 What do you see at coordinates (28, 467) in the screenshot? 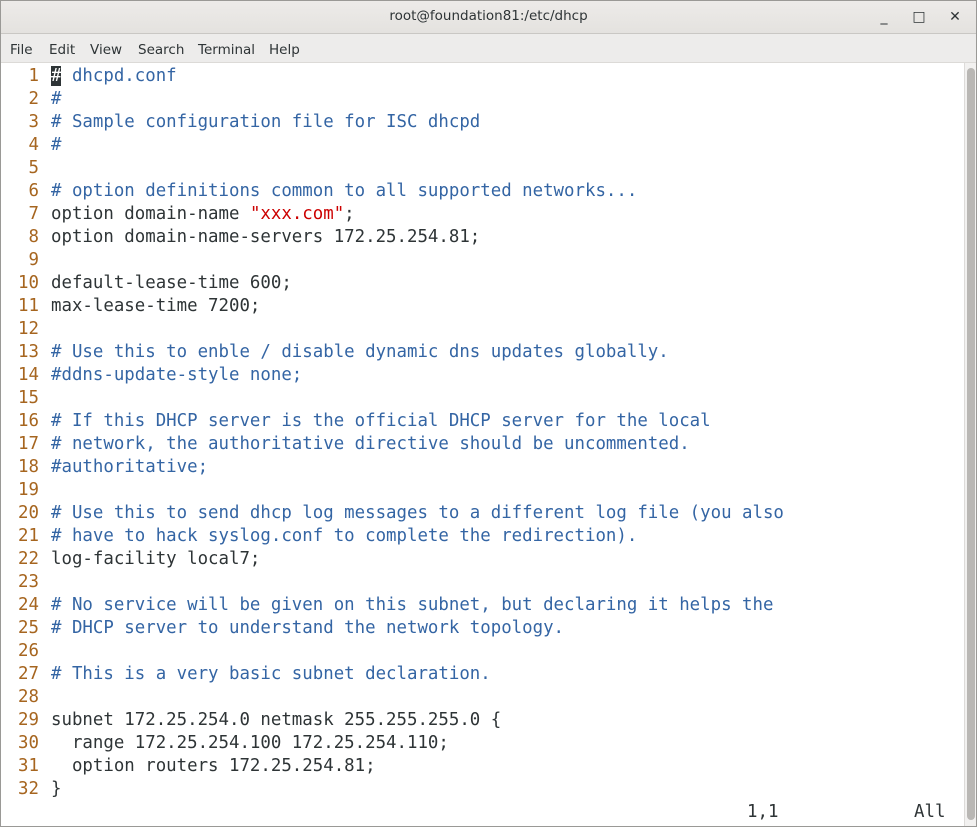
I see `line-number: 18` at bounding box center [28, 467].